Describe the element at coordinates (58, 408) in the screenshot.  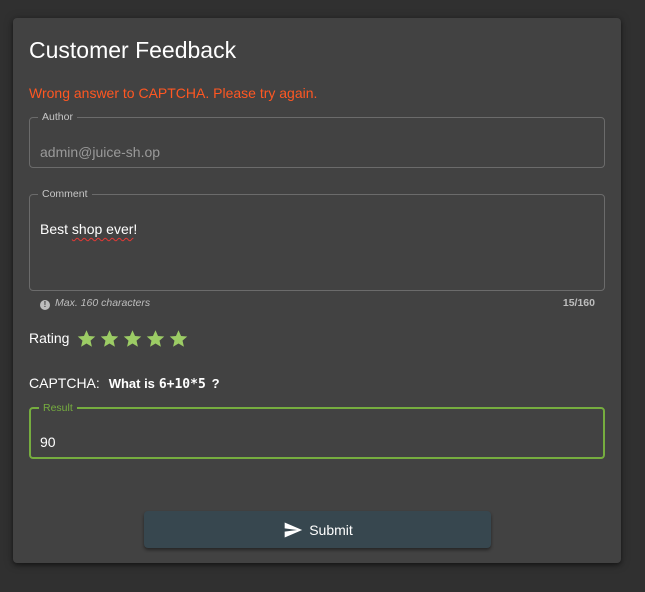
I see `result-label: Result` at that location.